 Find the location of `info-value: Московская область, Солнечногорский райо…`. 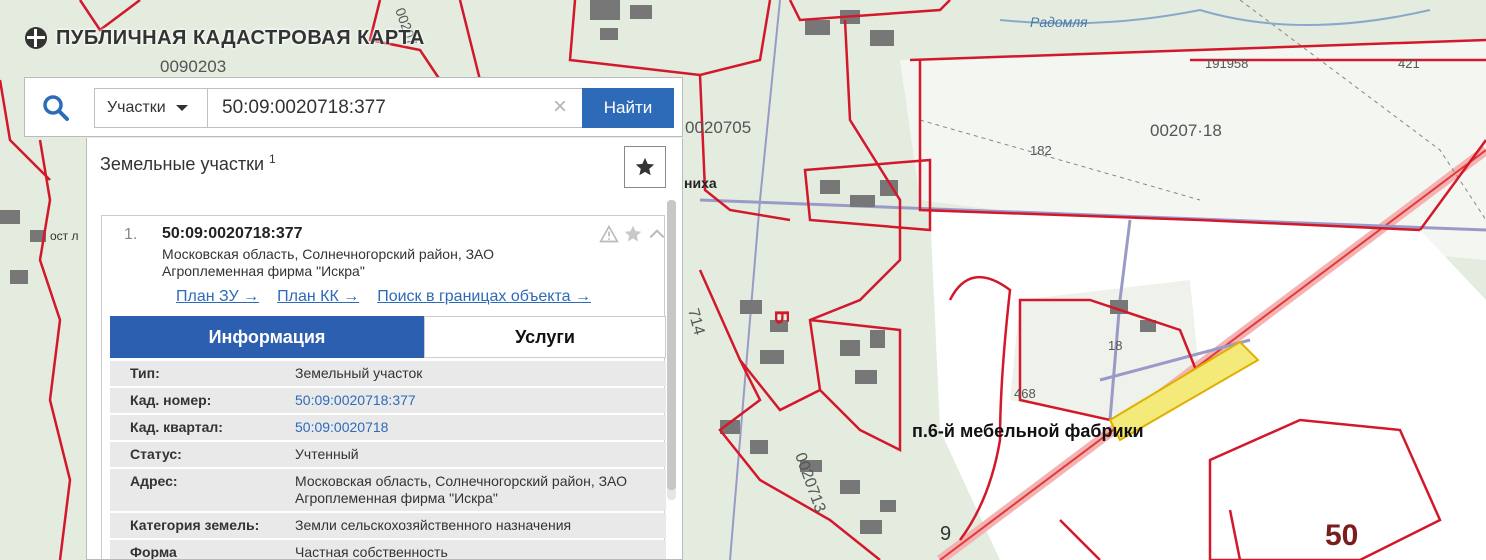

info-value: Московская область, Солнечногорский райо… is located at coordinates (461, 489).